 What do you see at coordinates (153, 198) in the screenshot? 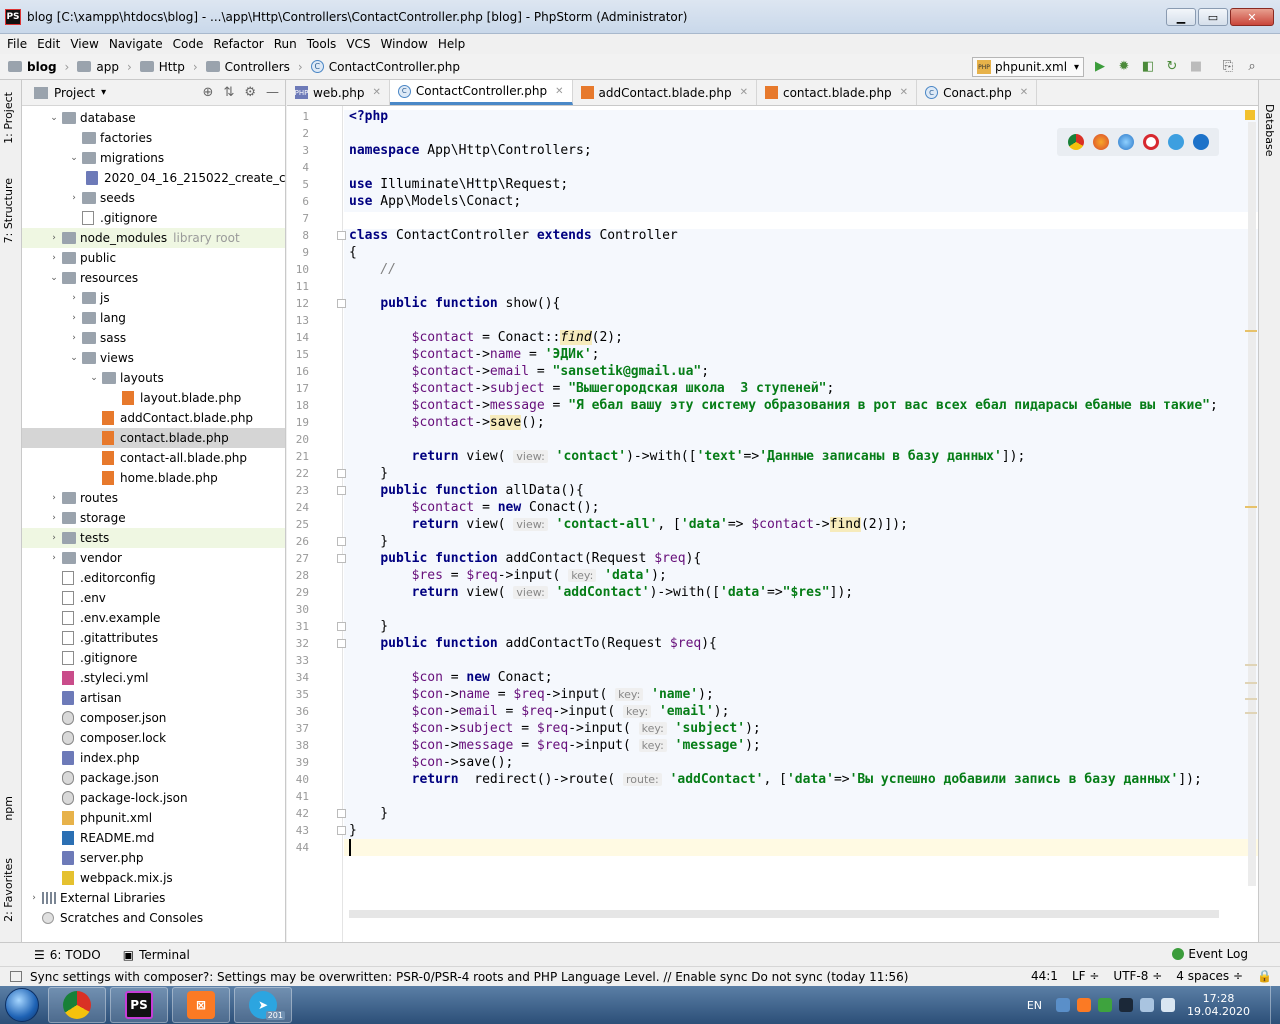
I see `tree-item: › seeds` at bounding box center [153, 198].